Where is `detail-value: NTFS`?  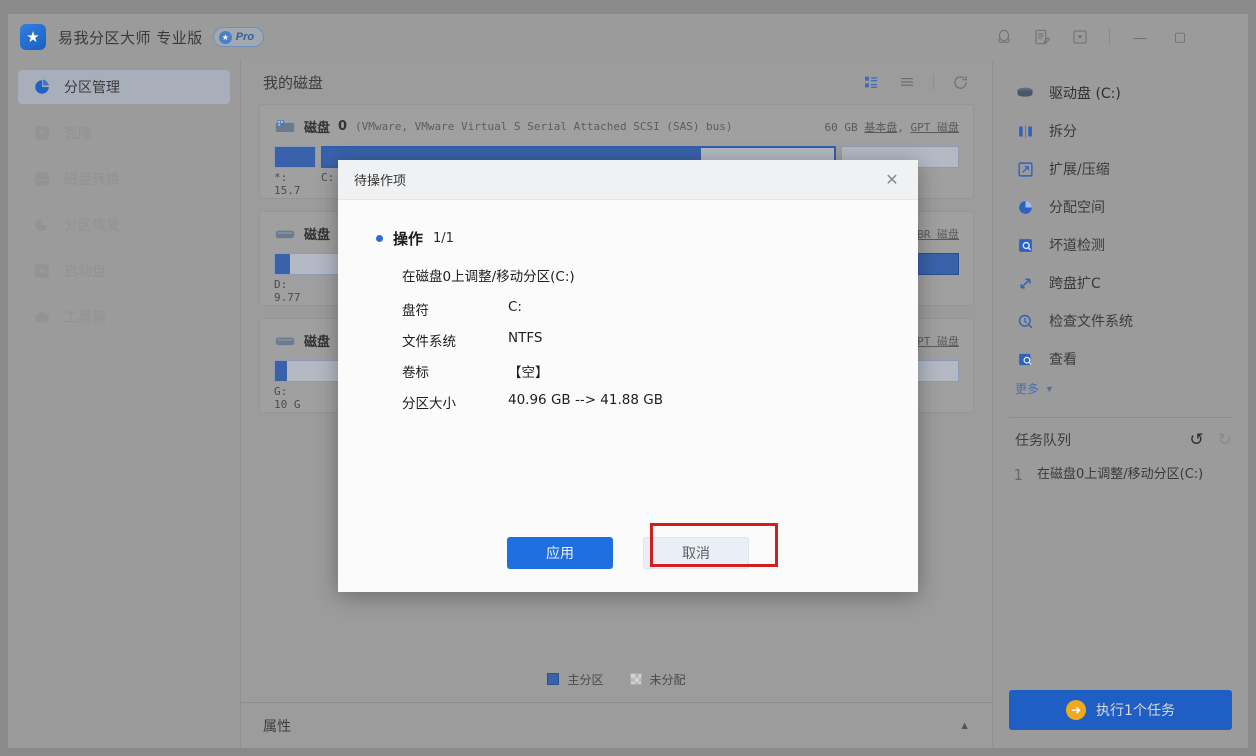 detail-value: NTFS is located at coordinates (525, 338).